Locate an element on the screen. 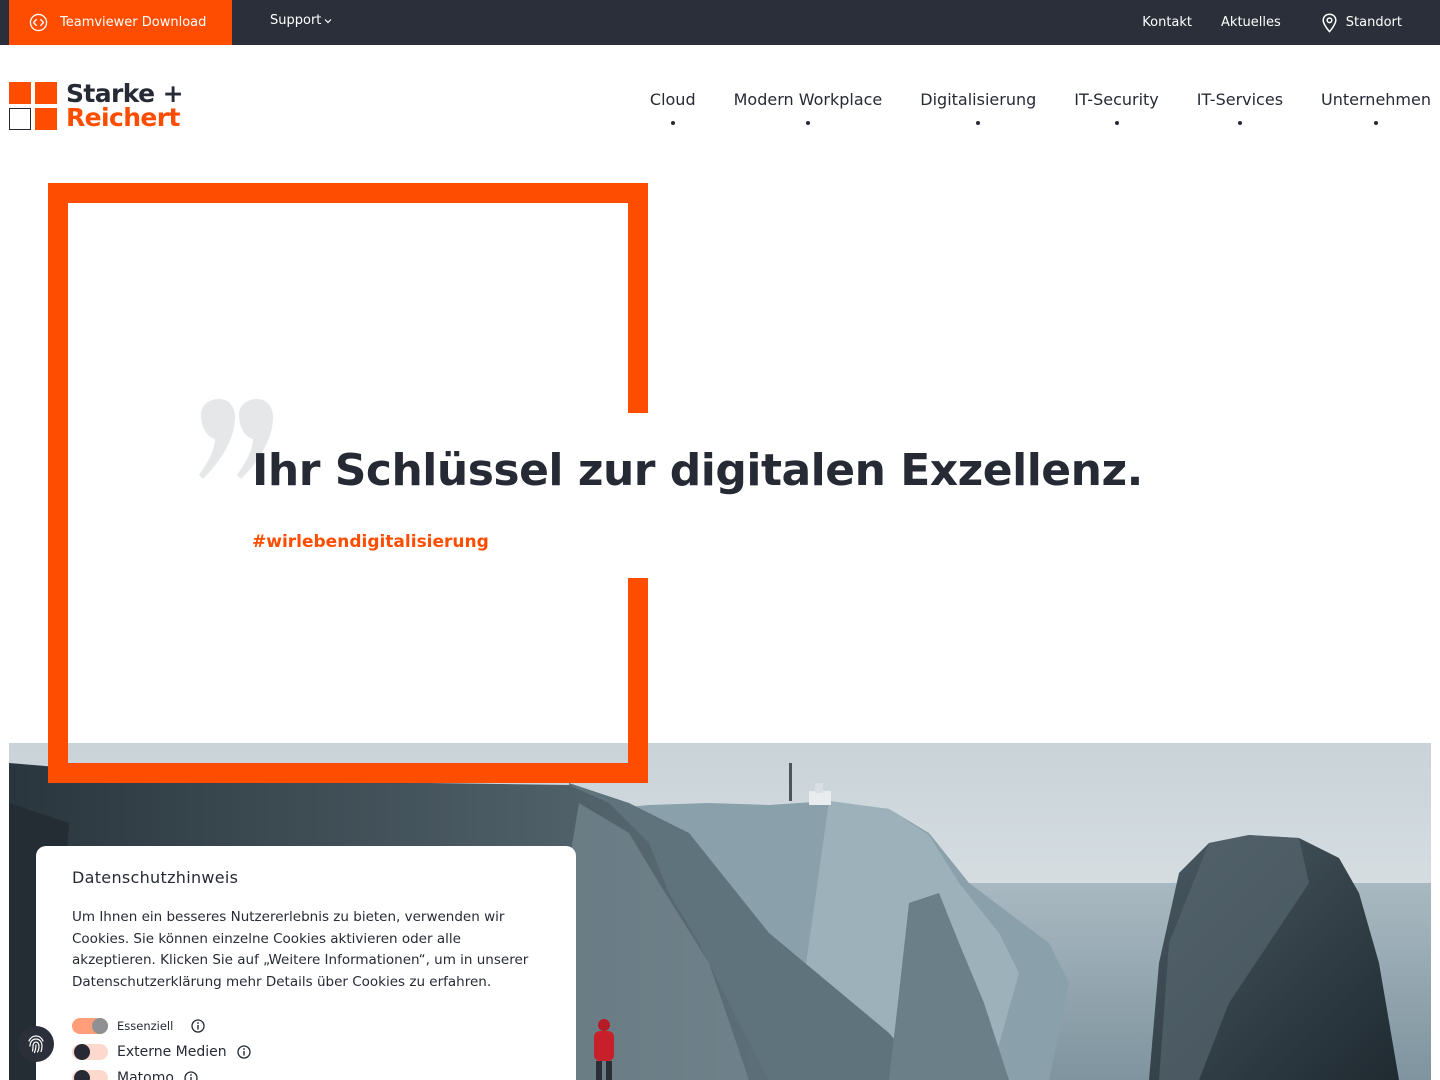 This screenshot has height=1080, width=1440. fingerprint-icon is located at coordinates (36, 1044).